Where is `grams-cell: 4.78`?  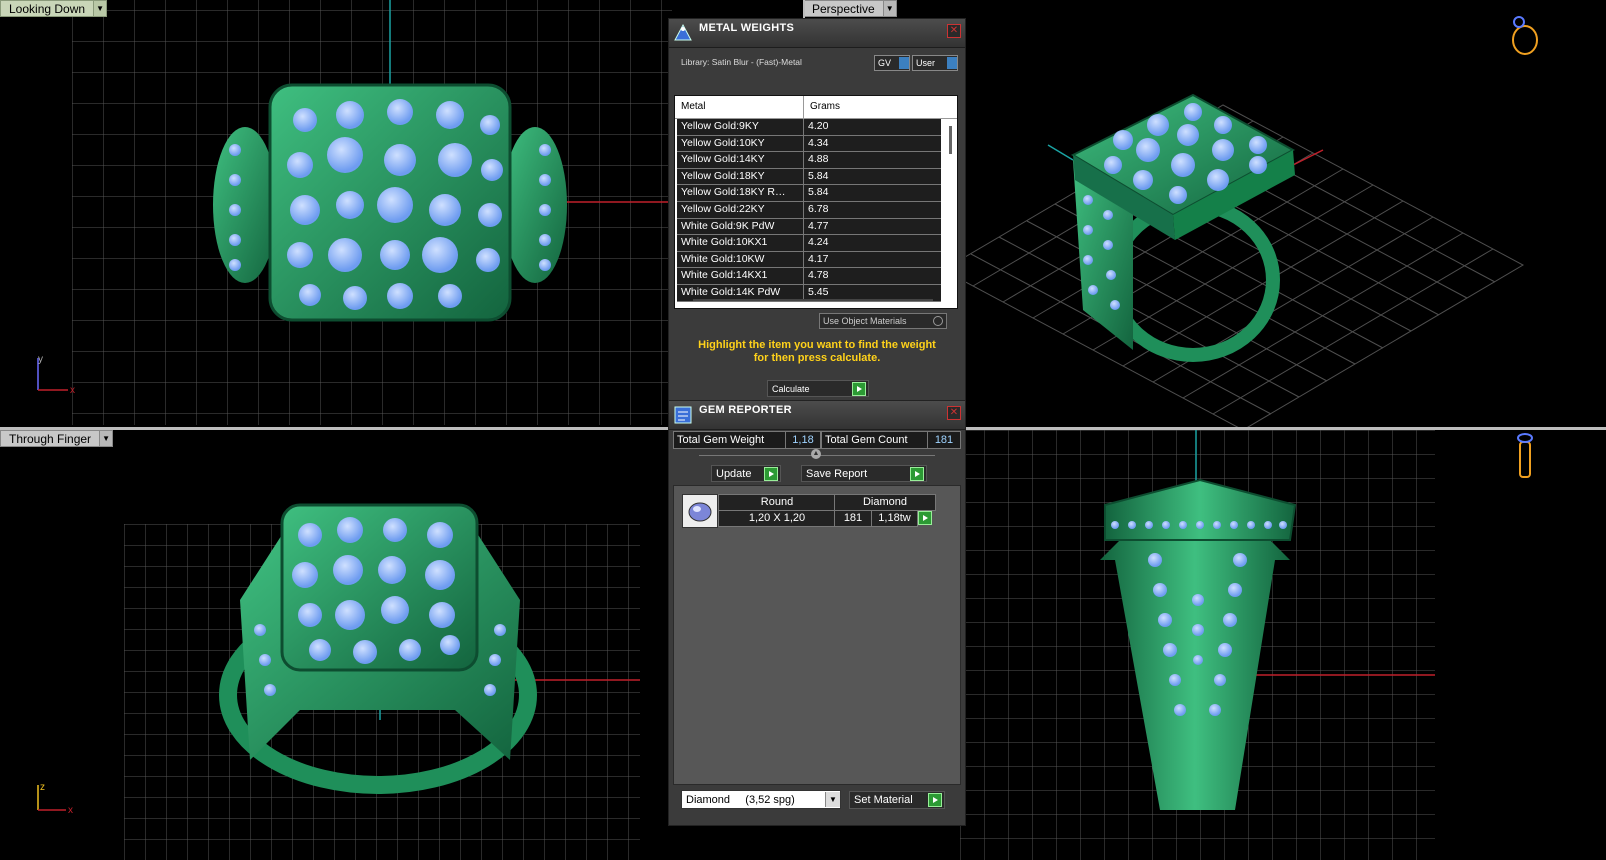 grams-cell: 4.78 is located at coordinates (818, 275).